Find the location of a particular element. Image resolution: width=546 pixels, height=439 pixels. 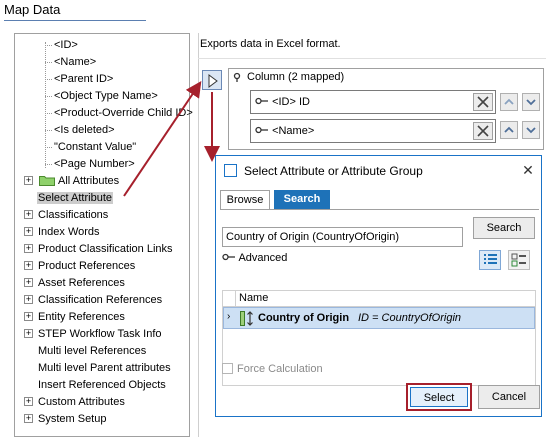

detail-view-button is located at coordinates (519, 260).